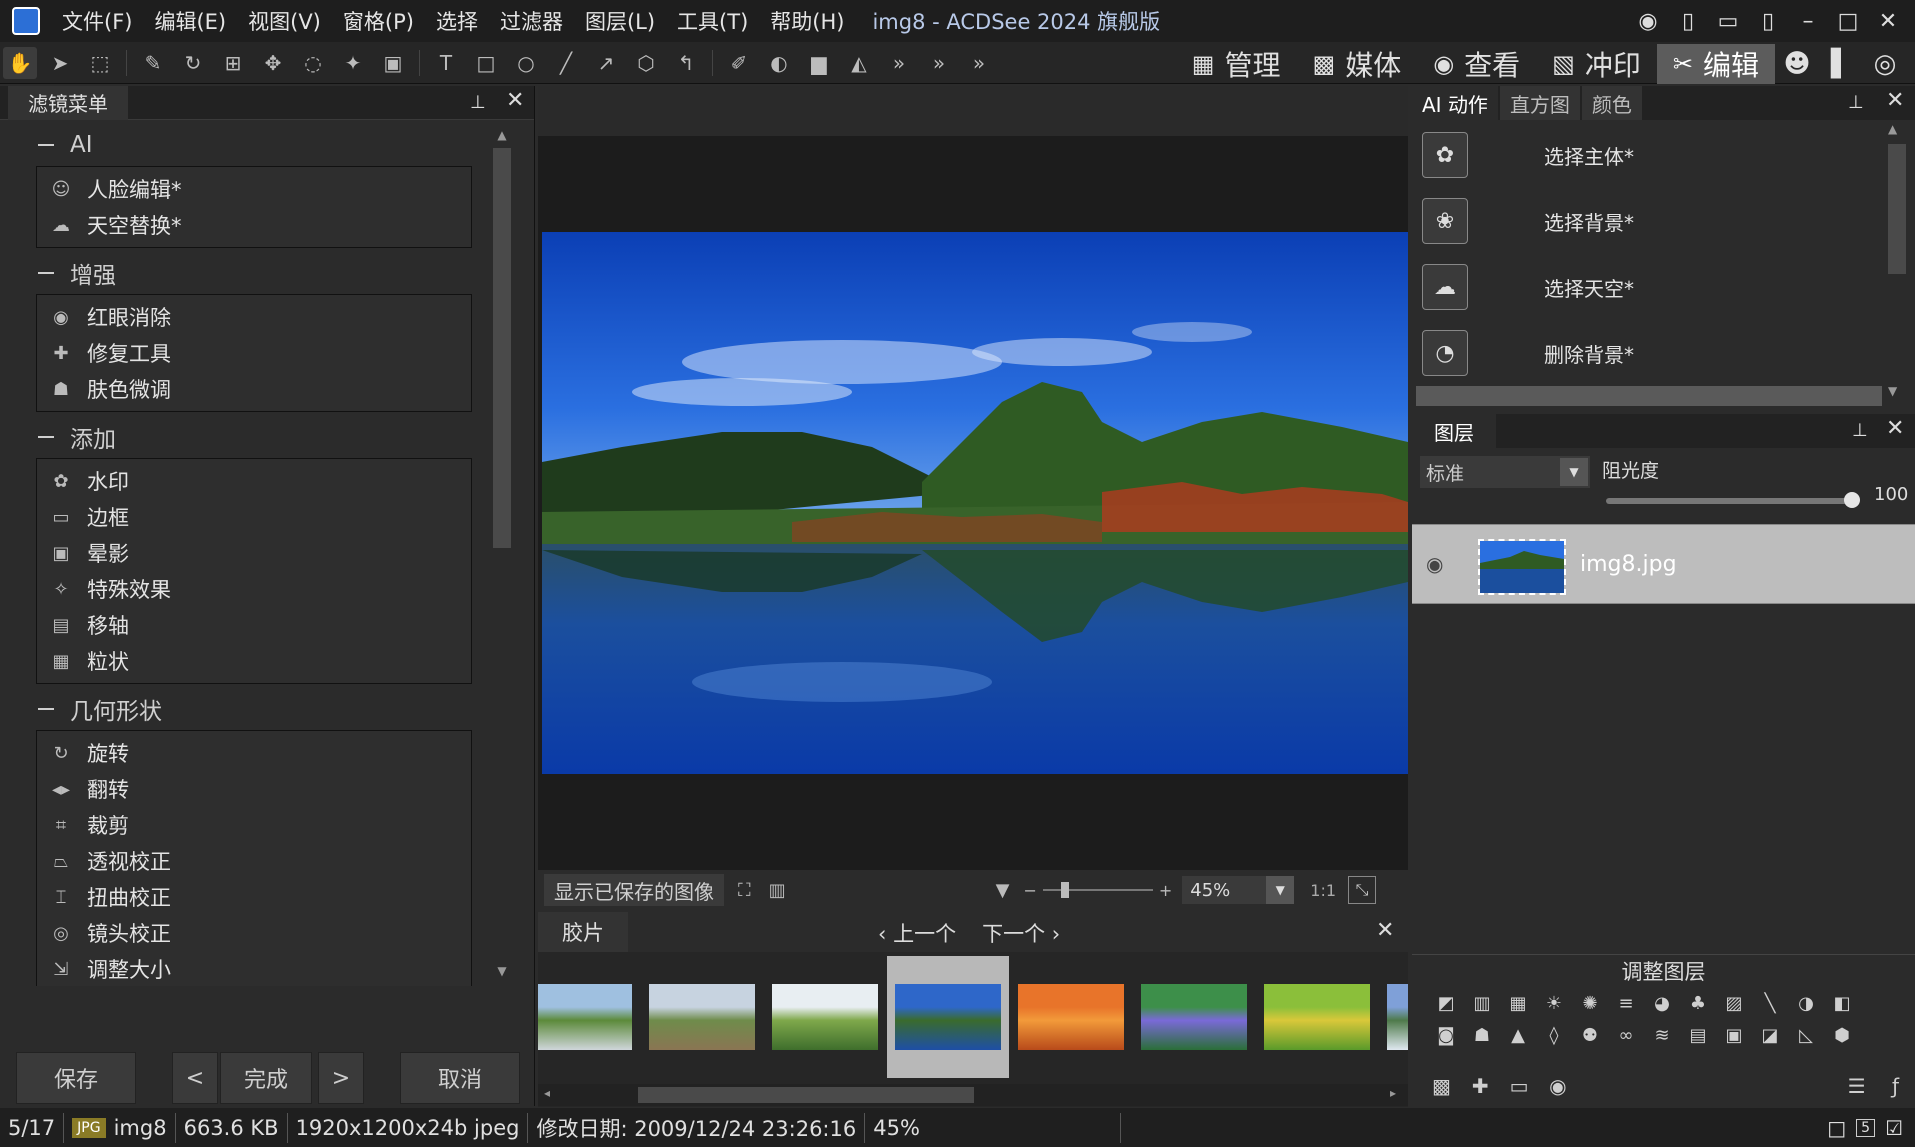 Image resolution: width=1915 pixels, height=1147 pixels. I want to click on menu-help: 帮助(H), so click(807, 21).